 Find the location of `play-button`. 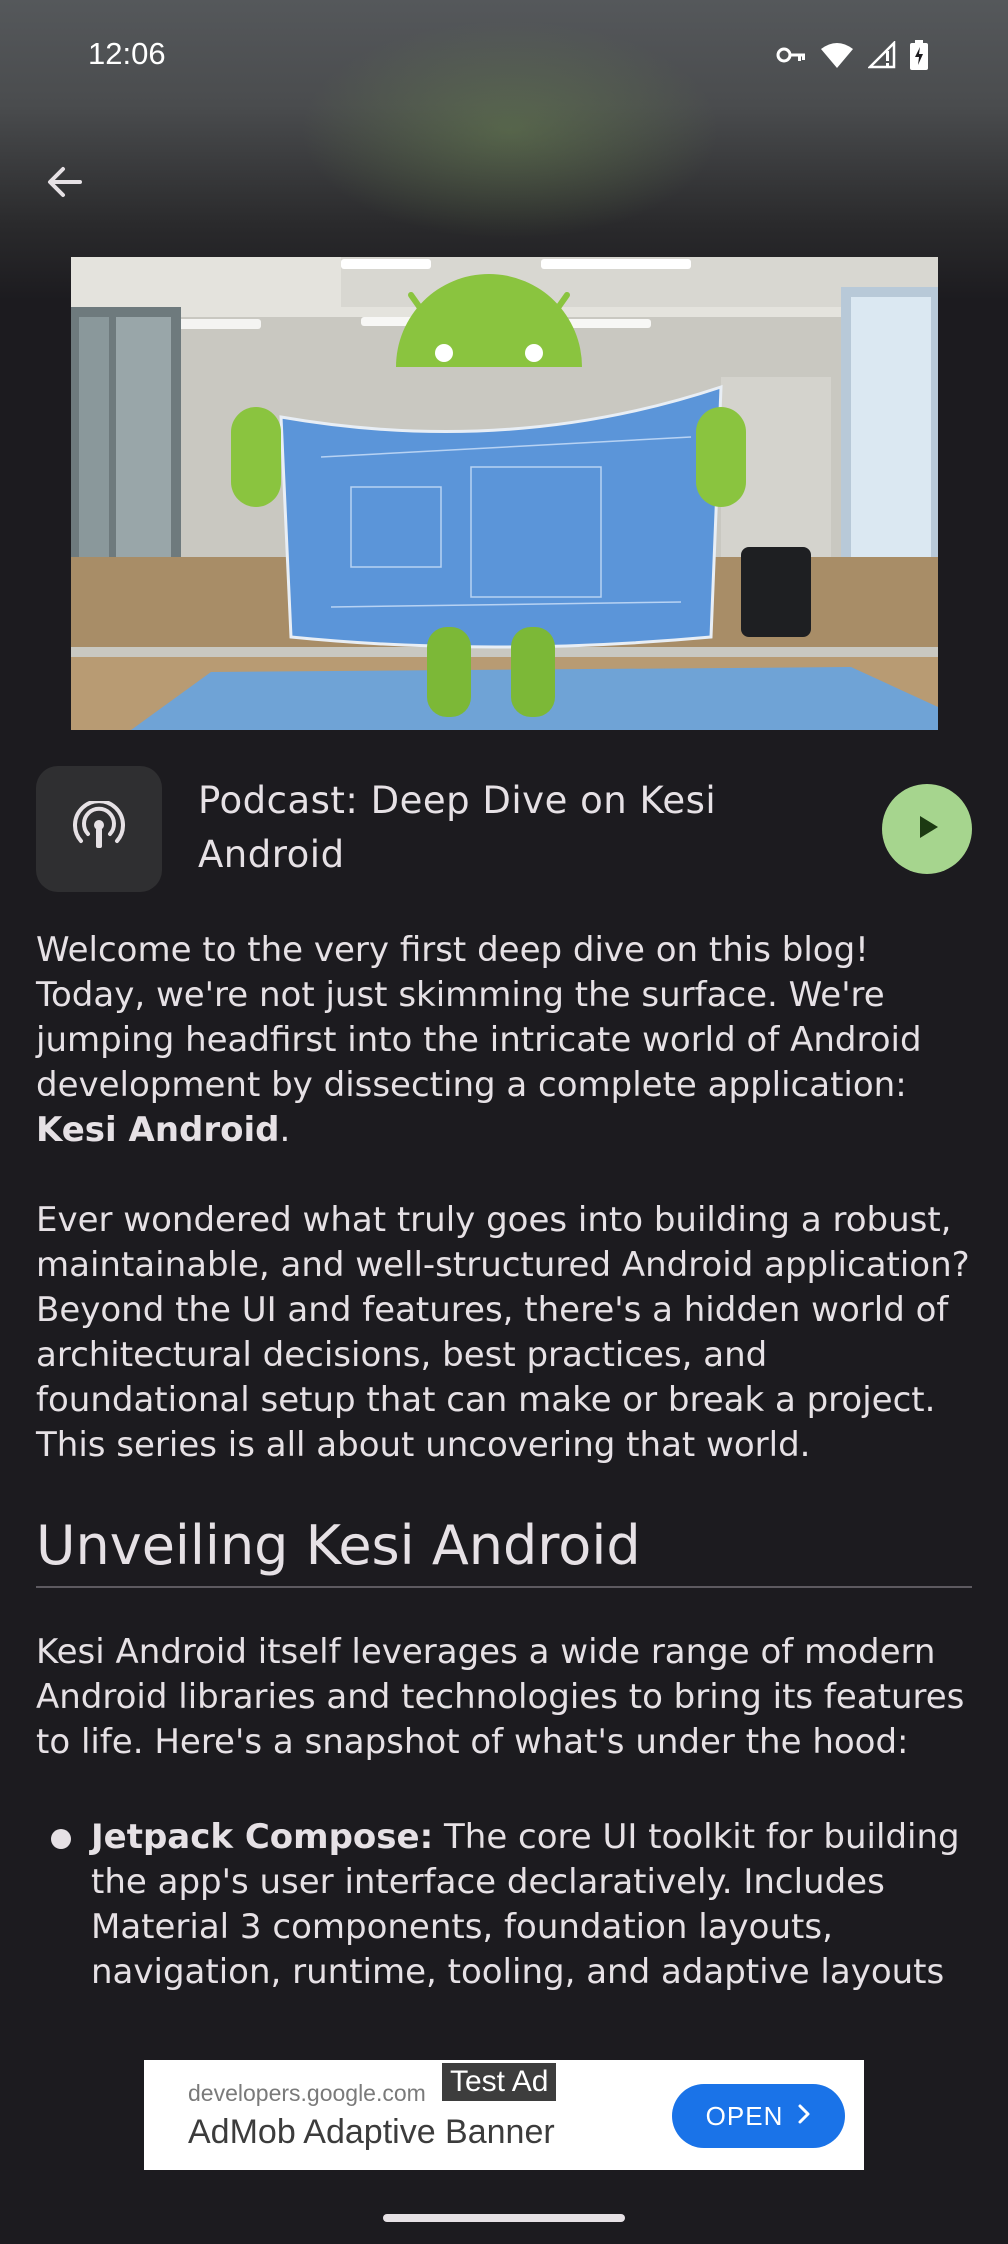

play-button is located at coordinates (927, 829).